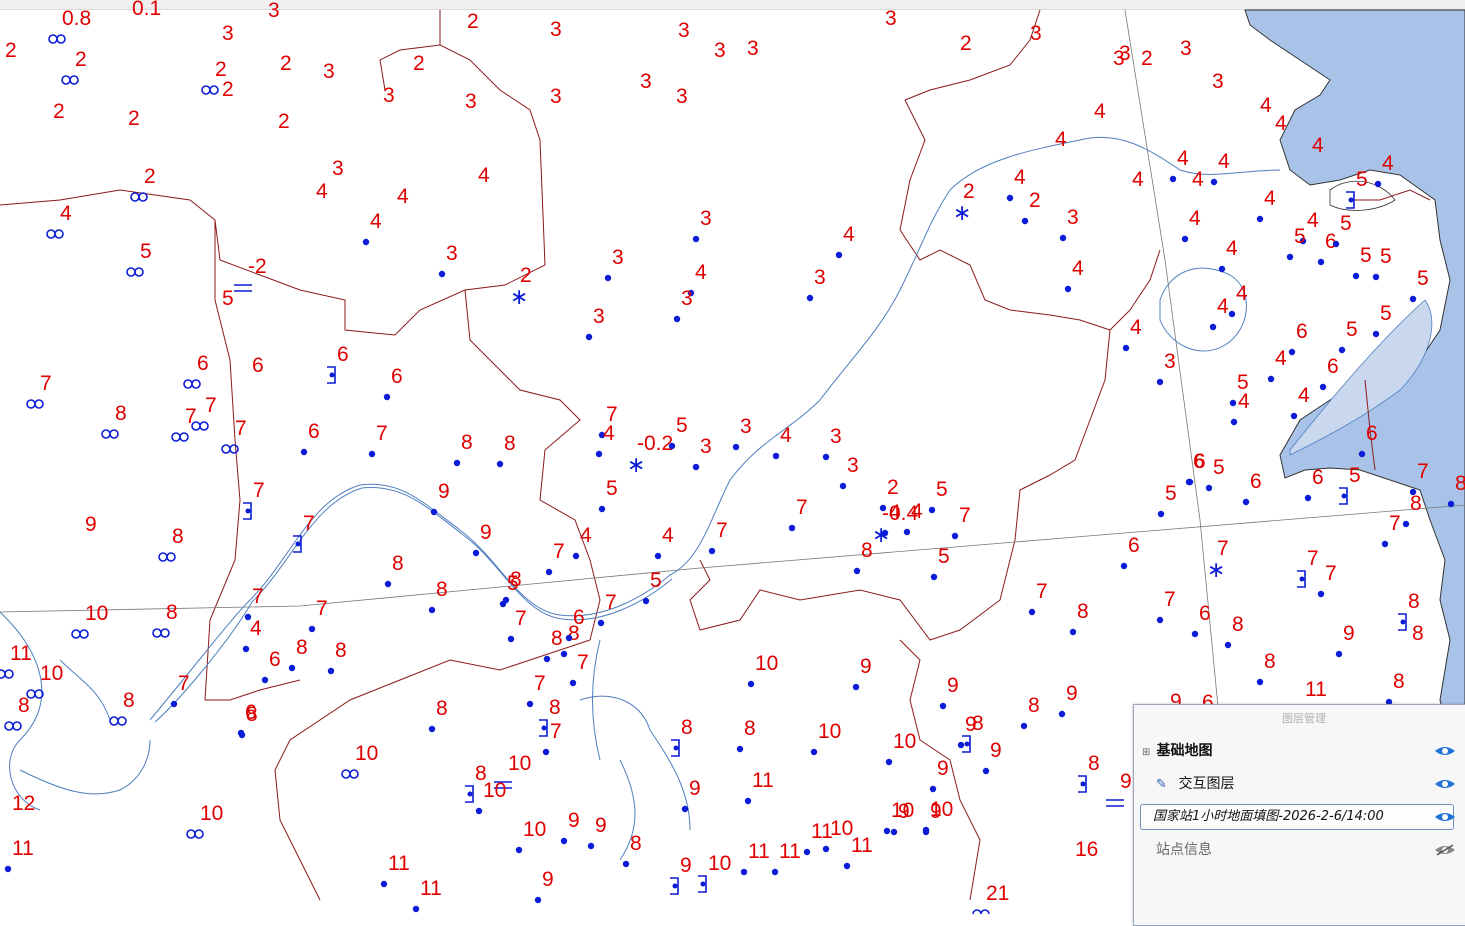 The height and width of the screenshot is (926, 1465). Describe the element at coordinates (1086, 849) in the screenshot. I see `station-marker: 16` at that location.